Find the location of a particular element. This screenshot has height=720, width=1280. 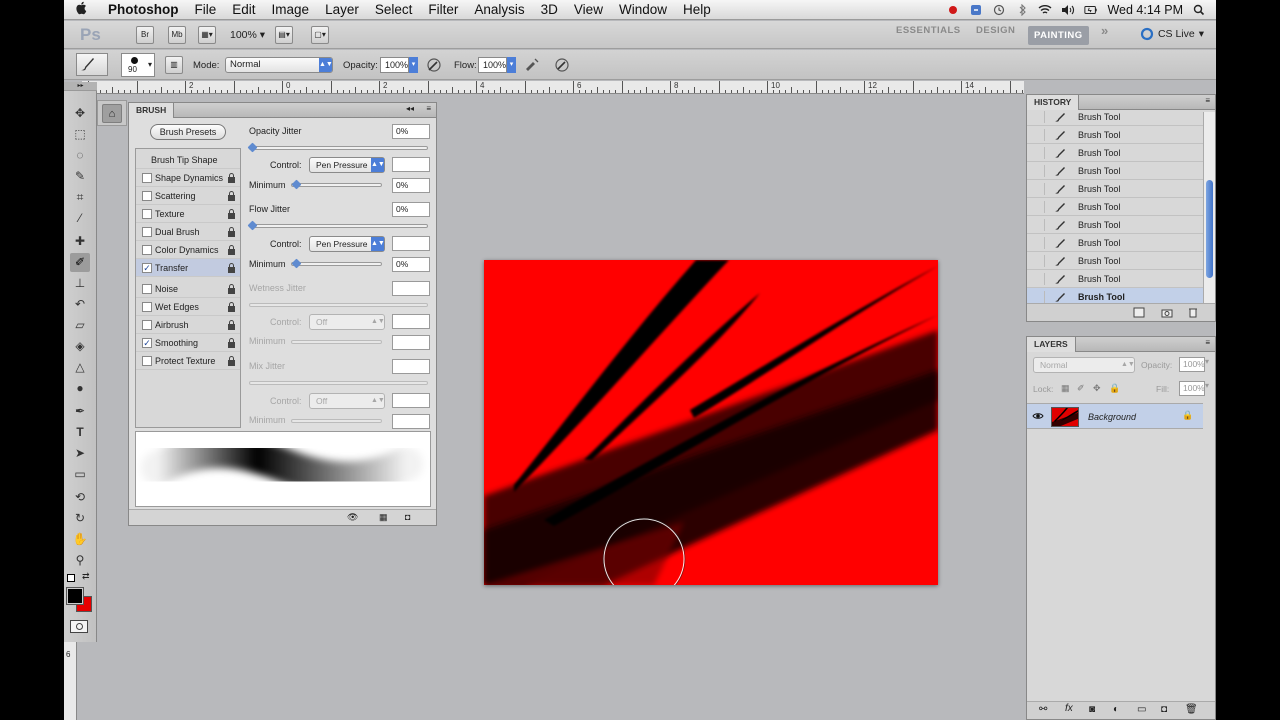

menu-layer: Layer is located at coordinates (342, 9).